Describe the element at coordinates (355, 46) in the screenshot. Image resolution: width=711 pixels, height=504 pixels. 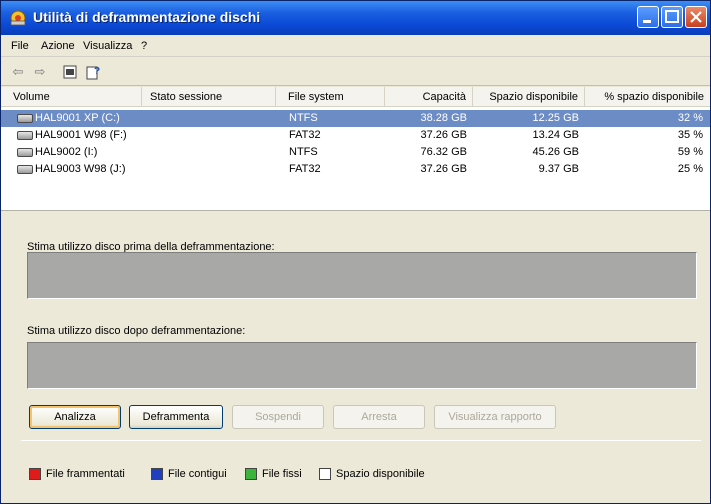
I see `menu-bar: File Azione Visualizza ?` at that location.